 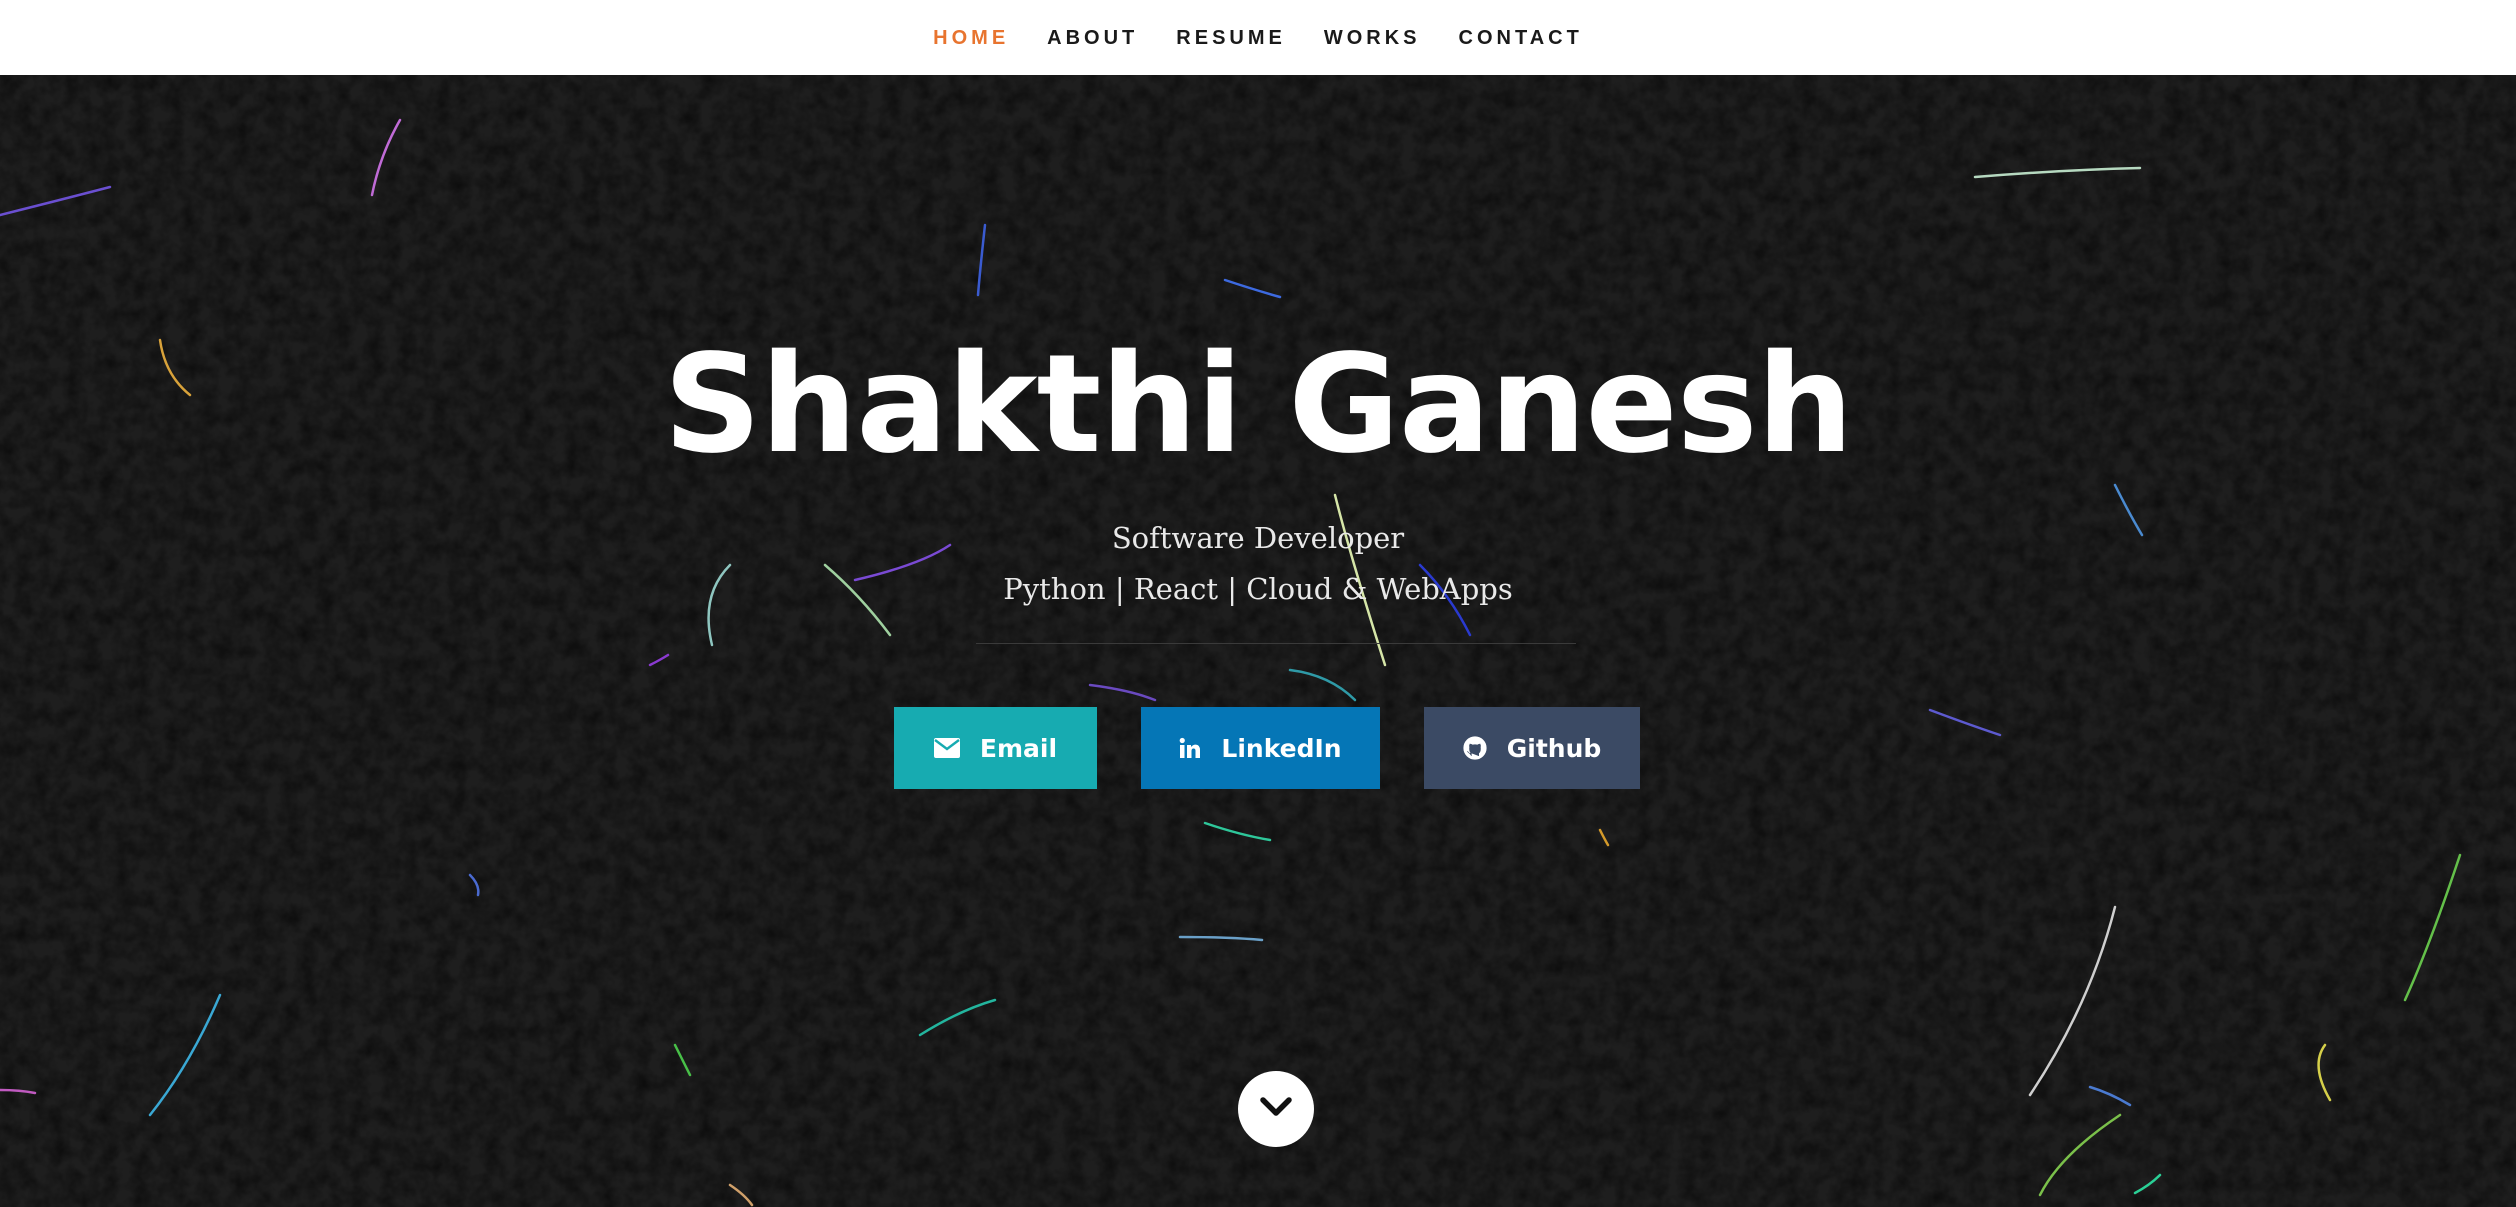 What do you see at coordinates (1190, 748) in the screenshot?
I see `linkedin-icon` at bounding box center [1190, 748].